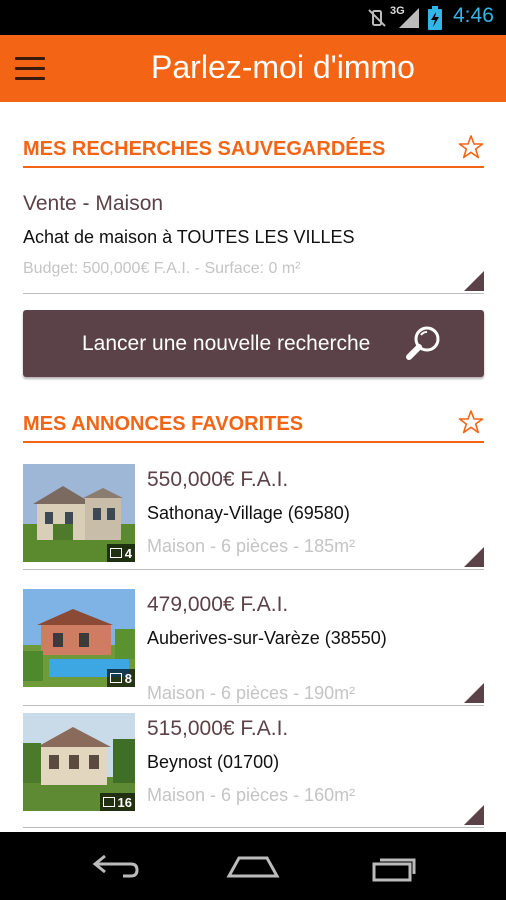 The image size is (506, 900). I want to click on favorites-title: MES ANNONCES FAVORITES, so click(163, 424).